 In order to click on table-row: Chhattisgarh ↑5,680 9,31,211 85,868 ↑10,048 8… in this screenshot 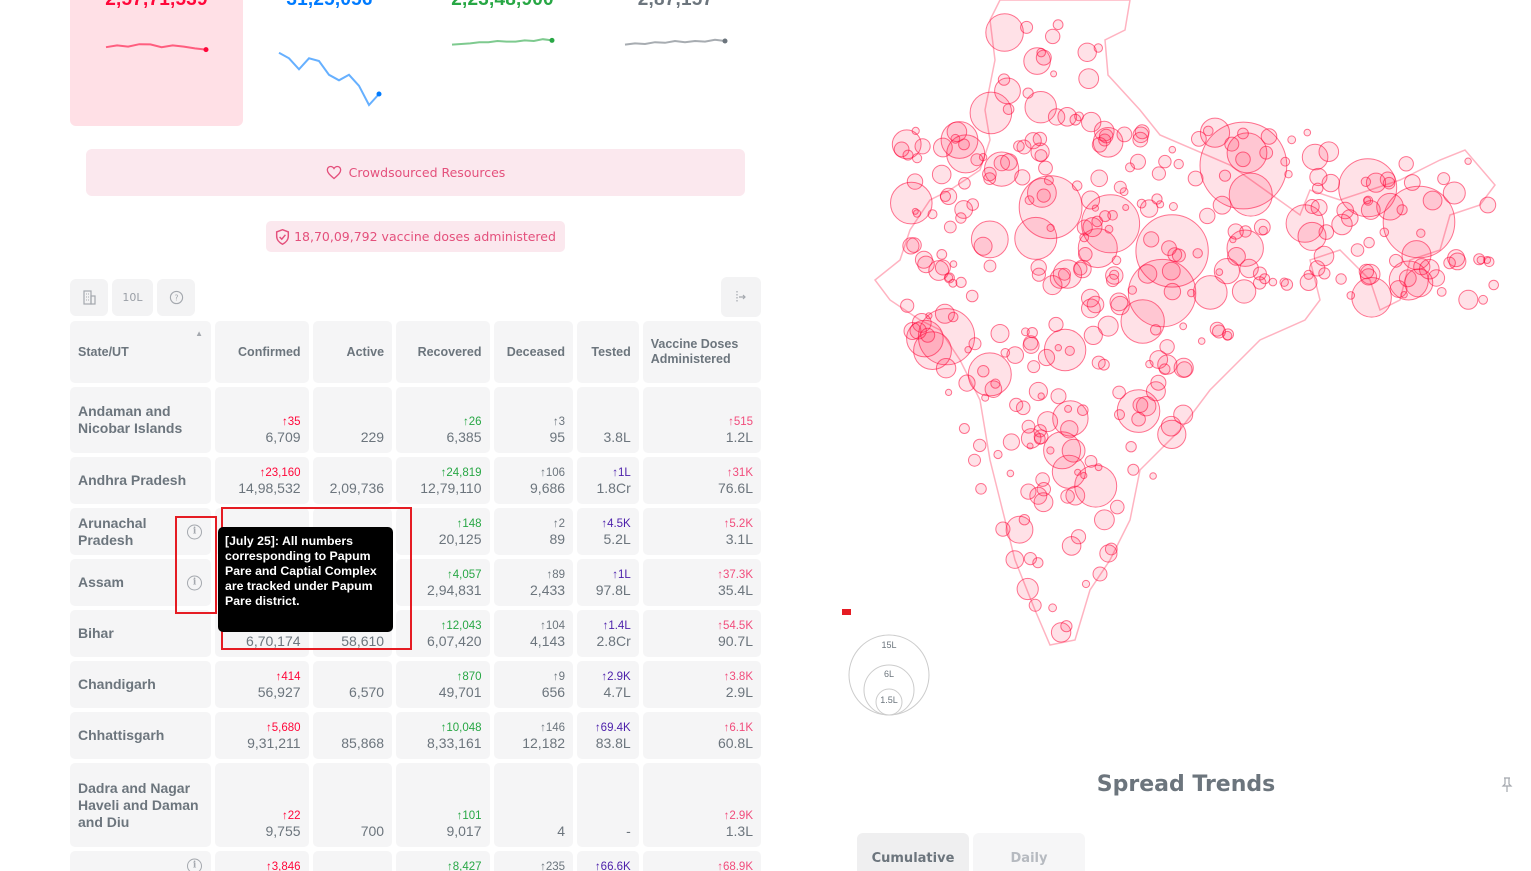, I will do `click(415, 735)`.